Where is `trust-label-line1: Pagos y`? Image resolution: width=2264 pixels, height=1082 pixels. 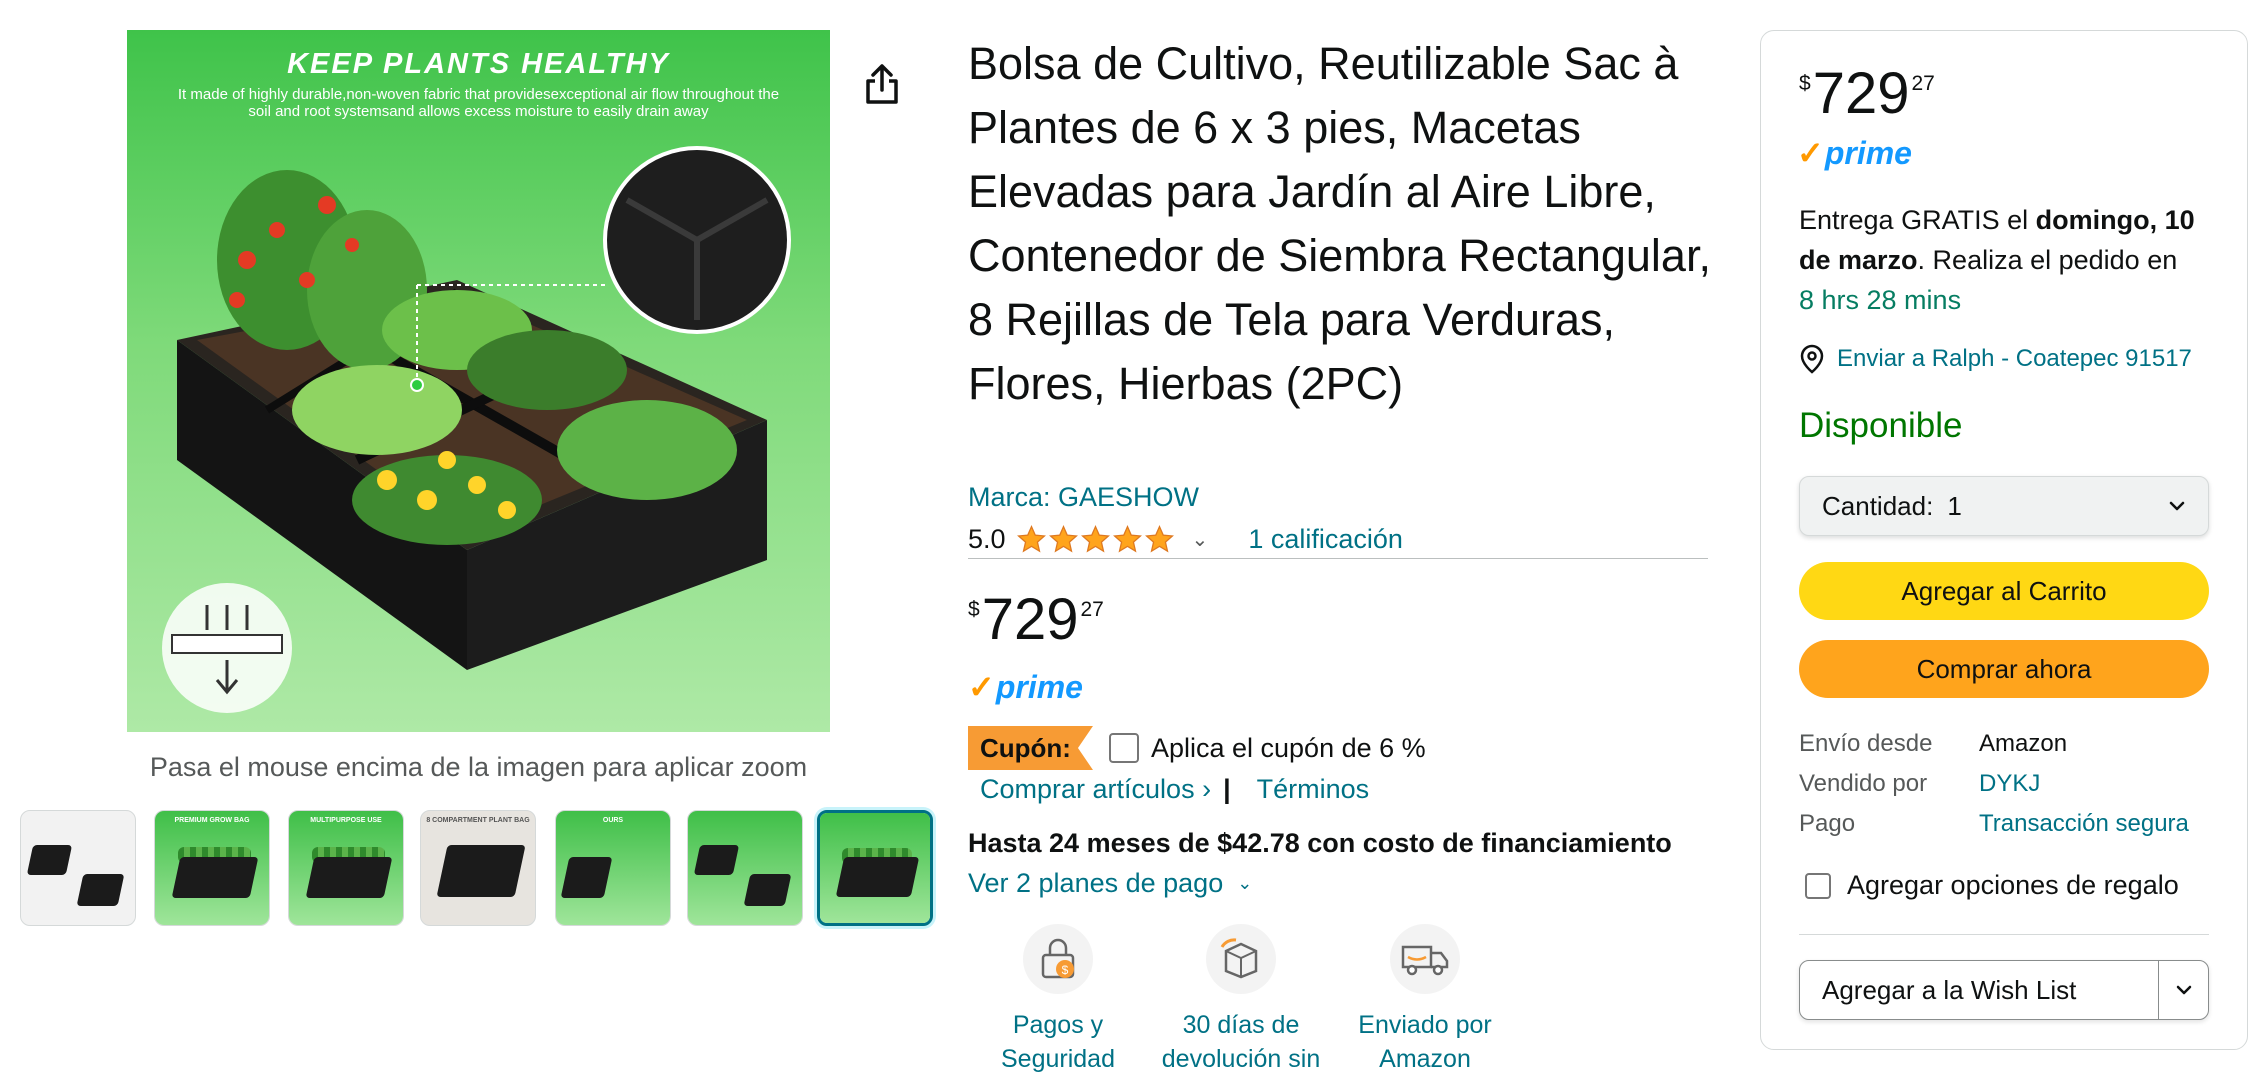 trust-label-line1: Pagos y is located at coordinates (1058, 1025).